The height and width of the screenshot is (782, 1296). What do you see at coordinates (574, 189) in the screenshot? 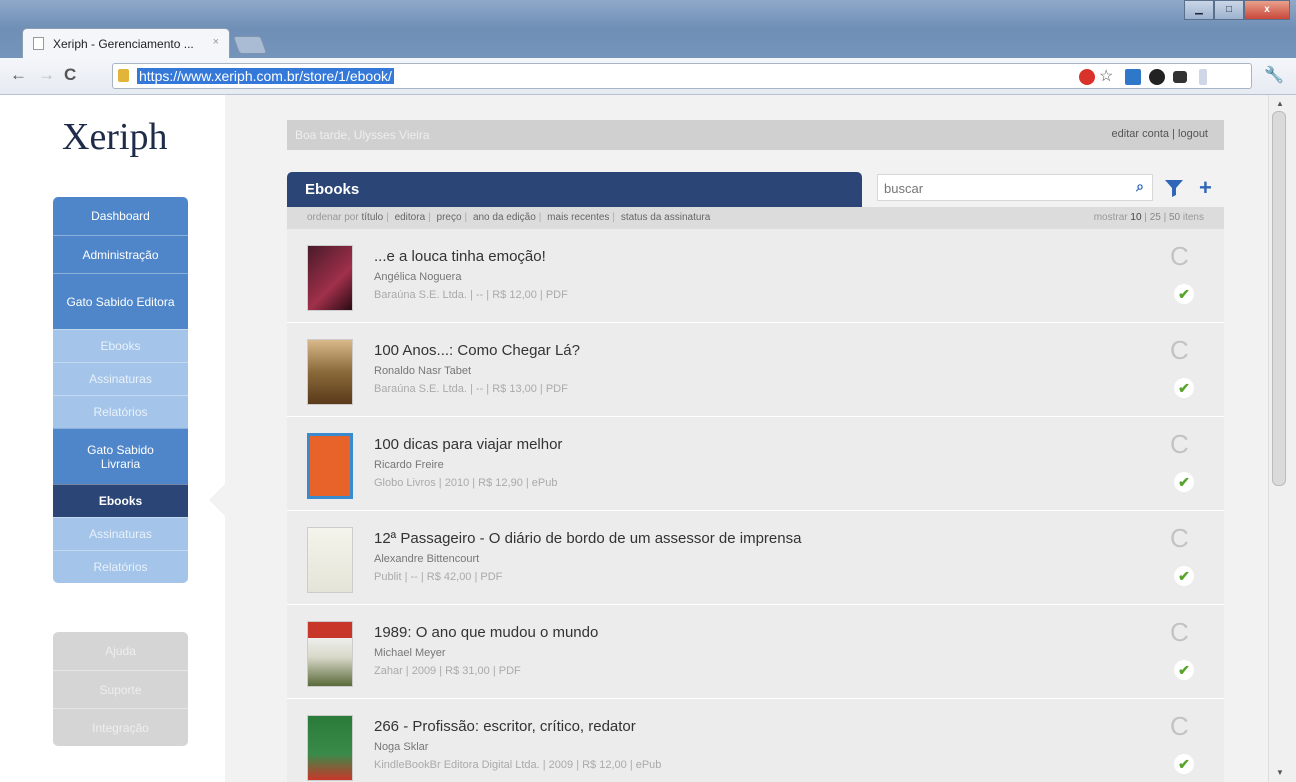
I see `section-header: Ebooks` at bounding box center [574, 189].